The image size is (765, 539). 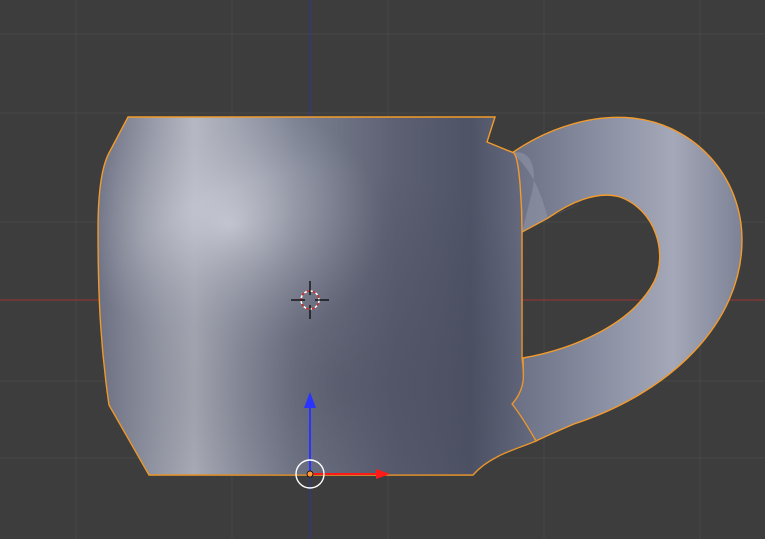 I want to click on object-origin-dot, so click(x=310, y=474).